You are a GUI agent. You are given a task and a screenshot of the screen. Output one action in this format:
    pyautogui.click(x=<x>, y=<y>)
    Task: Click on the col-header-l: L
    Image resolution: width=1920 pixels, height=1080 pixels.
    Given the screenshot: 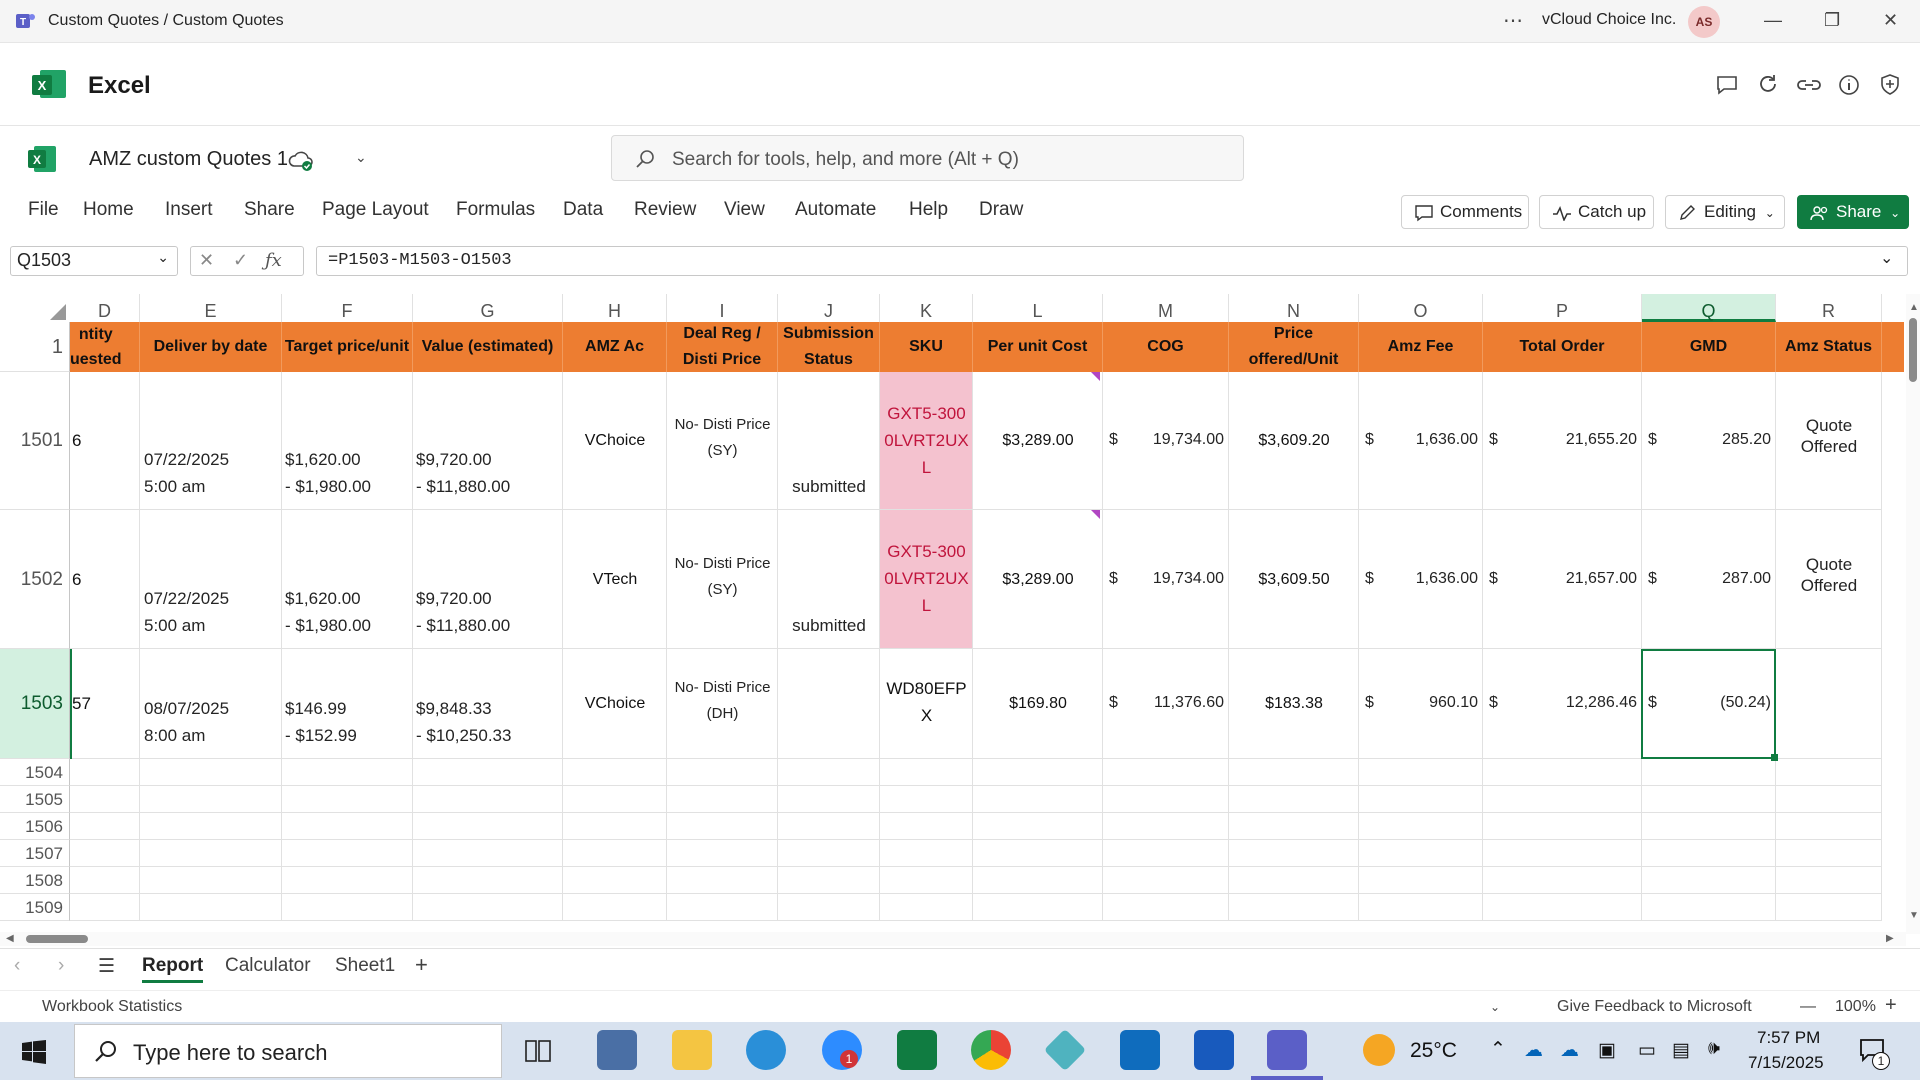 What is the action you would take?
    pyautogui.click(x=1038, y=308)
    